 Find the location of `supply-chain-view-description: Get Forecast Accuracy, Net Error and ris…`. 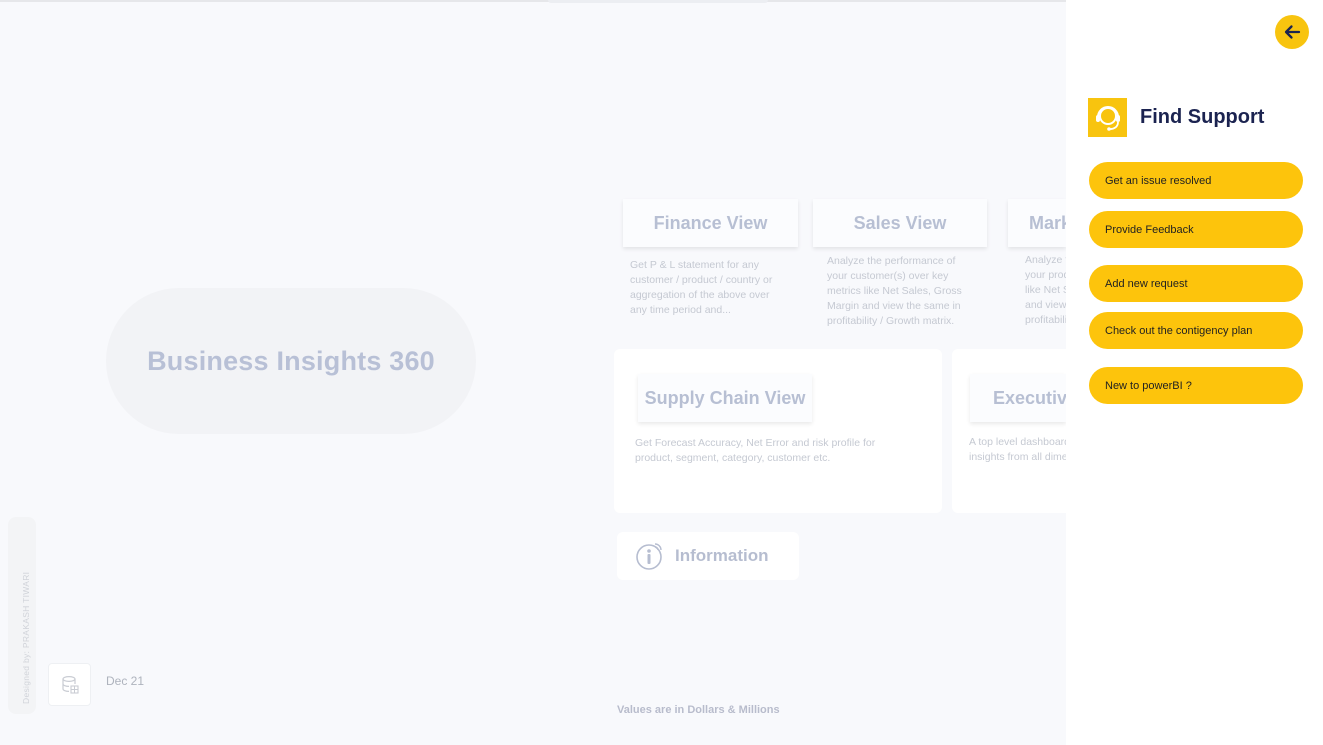

supply-chain-view-description: Get Forecast Accuracy, Net Error and ris… is located at coordinates (755, 450).